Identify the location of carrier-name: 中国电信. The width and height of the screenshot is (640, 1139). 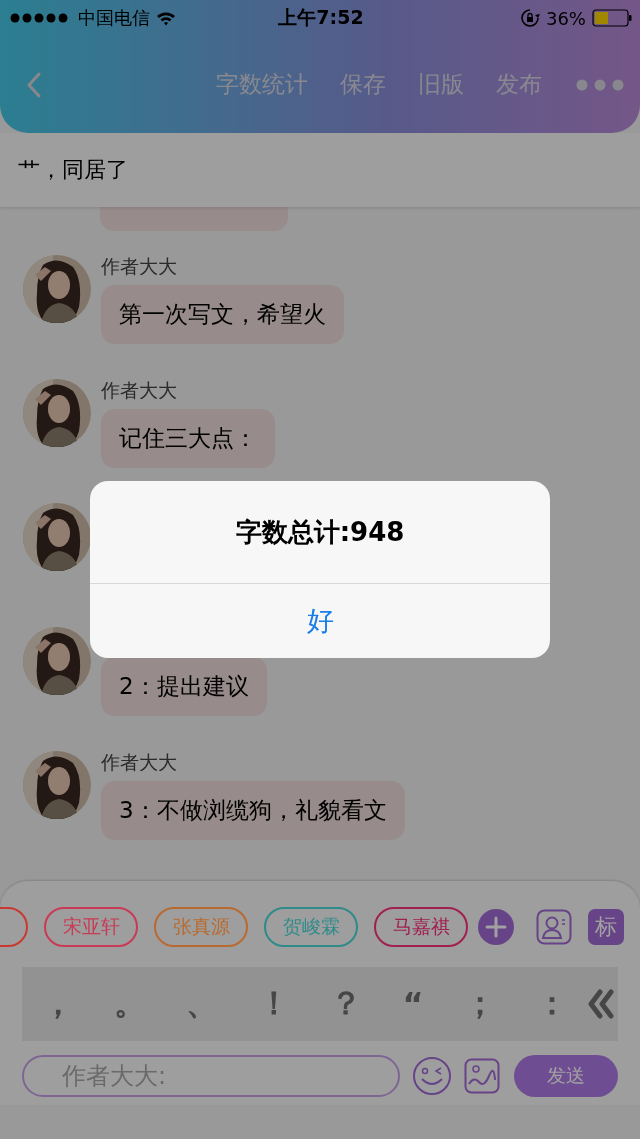
(114, 18).